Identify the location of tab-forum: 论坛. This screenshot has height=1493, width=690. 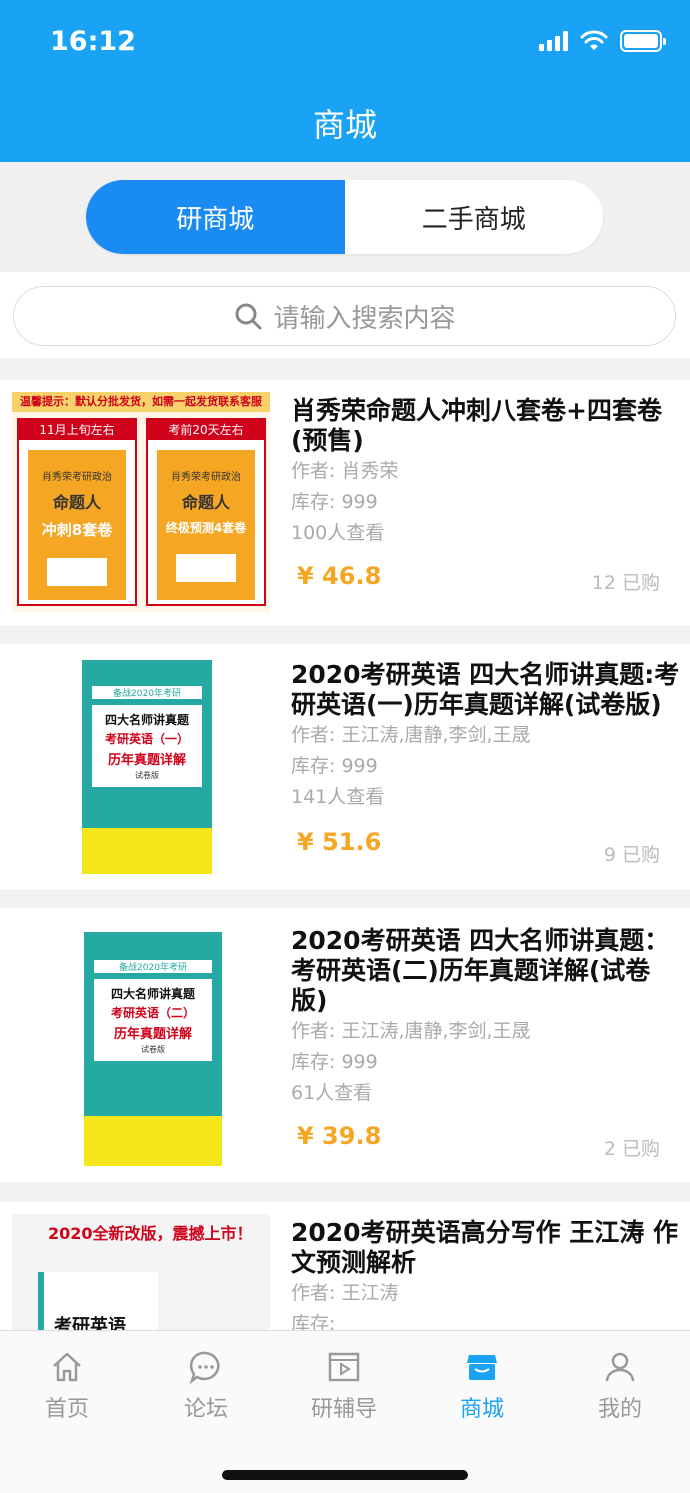
(206, 1386).